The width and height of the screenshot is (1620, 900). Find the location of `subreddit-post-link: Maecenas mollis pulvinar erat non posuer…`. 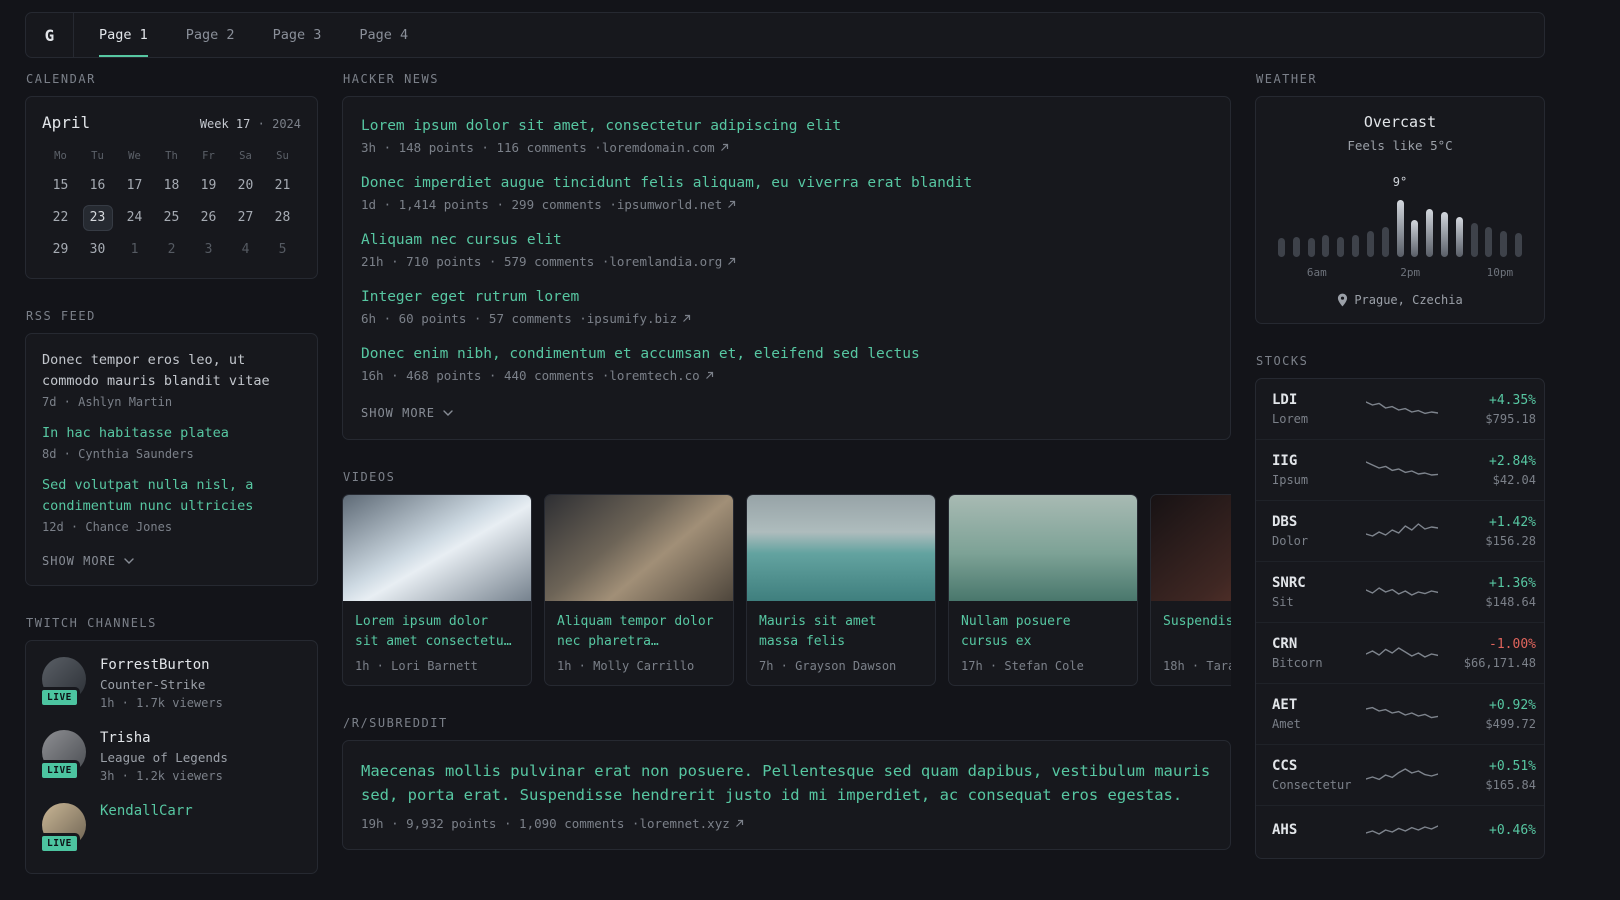

subreddit-post-link: Maecenas mollis pulvinar erat non posuer… is located at coordinates (785, 783).